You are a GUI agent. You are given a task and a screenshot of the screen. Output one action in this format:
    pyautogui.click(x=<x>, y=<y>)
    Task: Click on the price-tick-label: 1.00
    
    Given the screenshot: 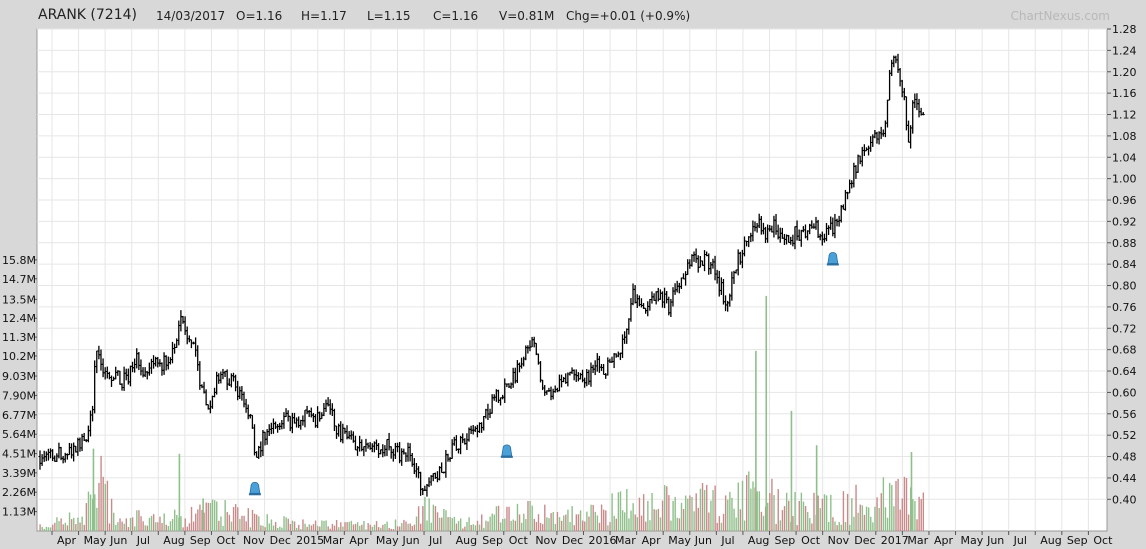 What is the action you would take?
    pyautogui.click(x=1124, y=179)
    